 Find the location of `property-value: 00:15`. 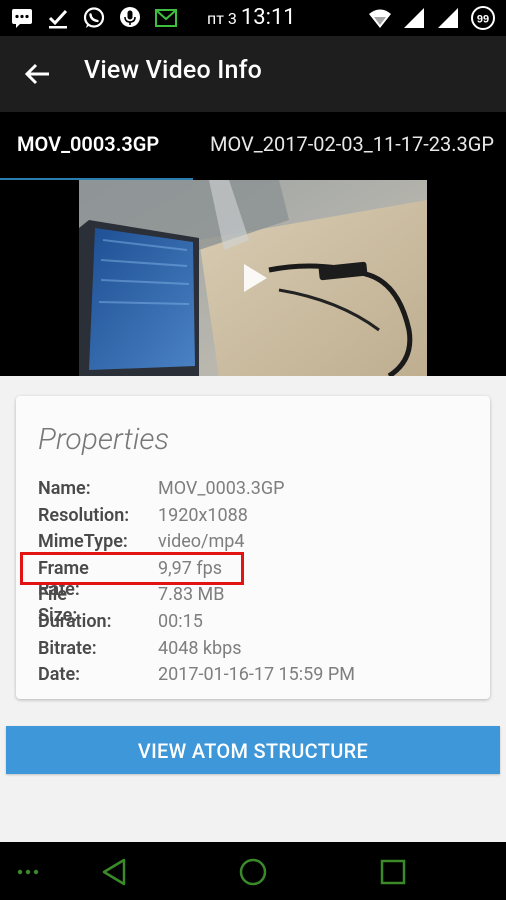

property-value: 00:15 is located at coordinates (180, 621).